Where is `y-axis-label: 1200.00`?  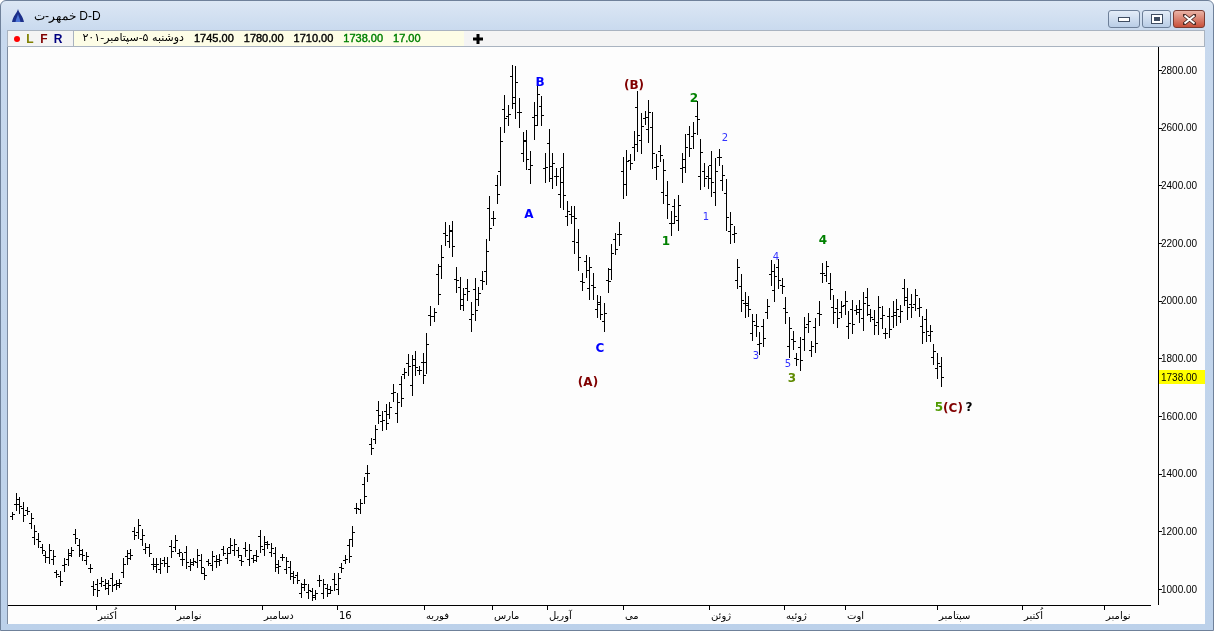
y-axis-label: 1200.00 is located at coordinates (1179, 531).